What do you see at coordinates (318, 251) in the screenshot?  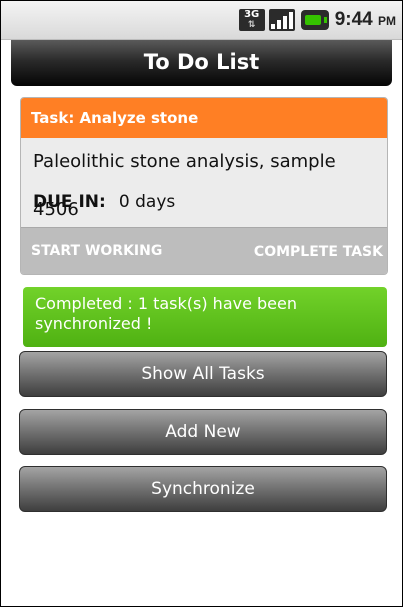 I see `complete-task-button: COMPLETE TASK` at bounding box center [318, 251].